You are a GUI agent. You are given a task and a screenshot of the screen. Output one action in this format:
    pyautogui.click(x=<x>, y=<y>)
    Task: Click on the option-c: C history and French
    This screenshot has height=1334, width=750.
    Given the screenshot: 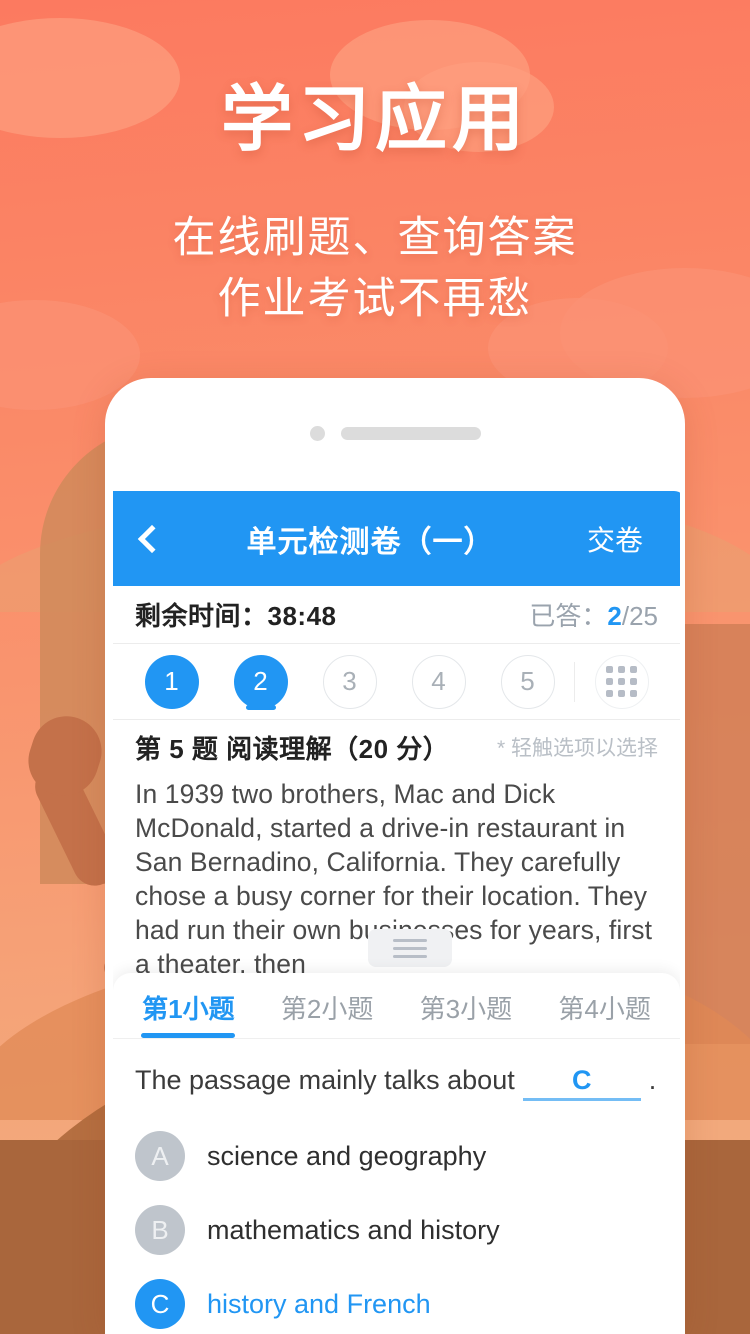 What is the action you would take?
    pyautogui.click(x=396, y=1300)
    